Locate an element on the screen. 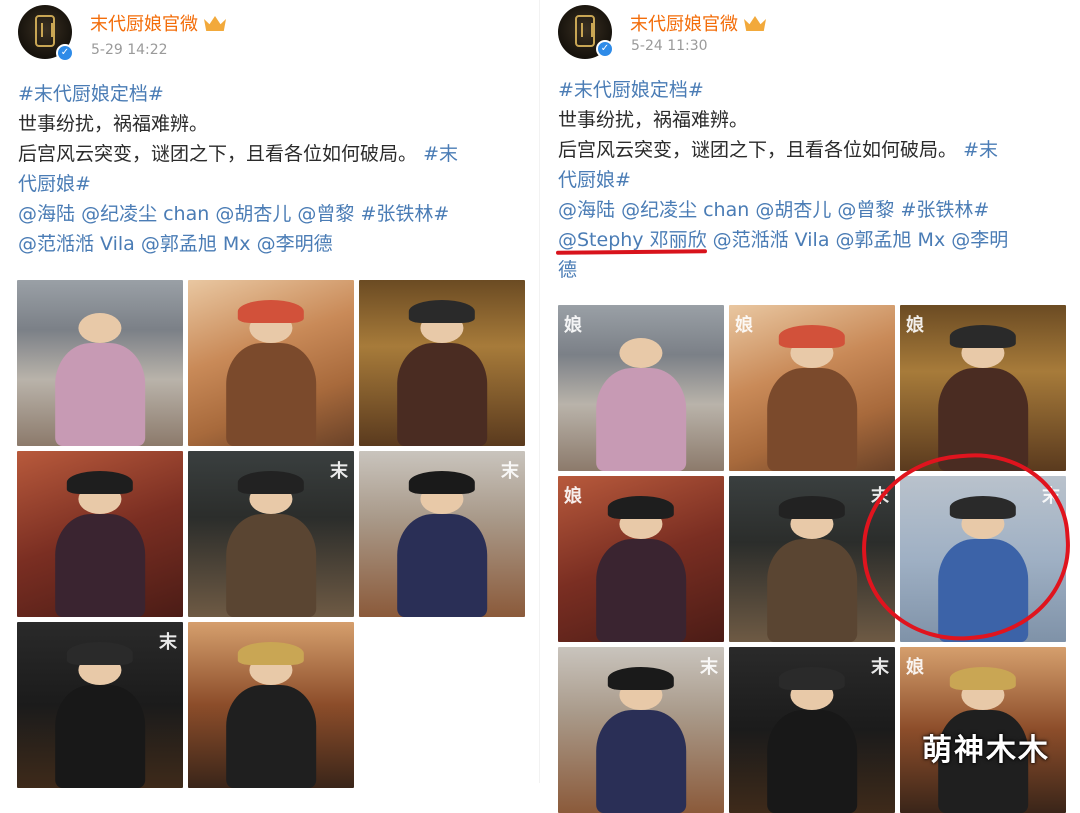  mention-link: @李明德 is located at coordinates (295, 244).